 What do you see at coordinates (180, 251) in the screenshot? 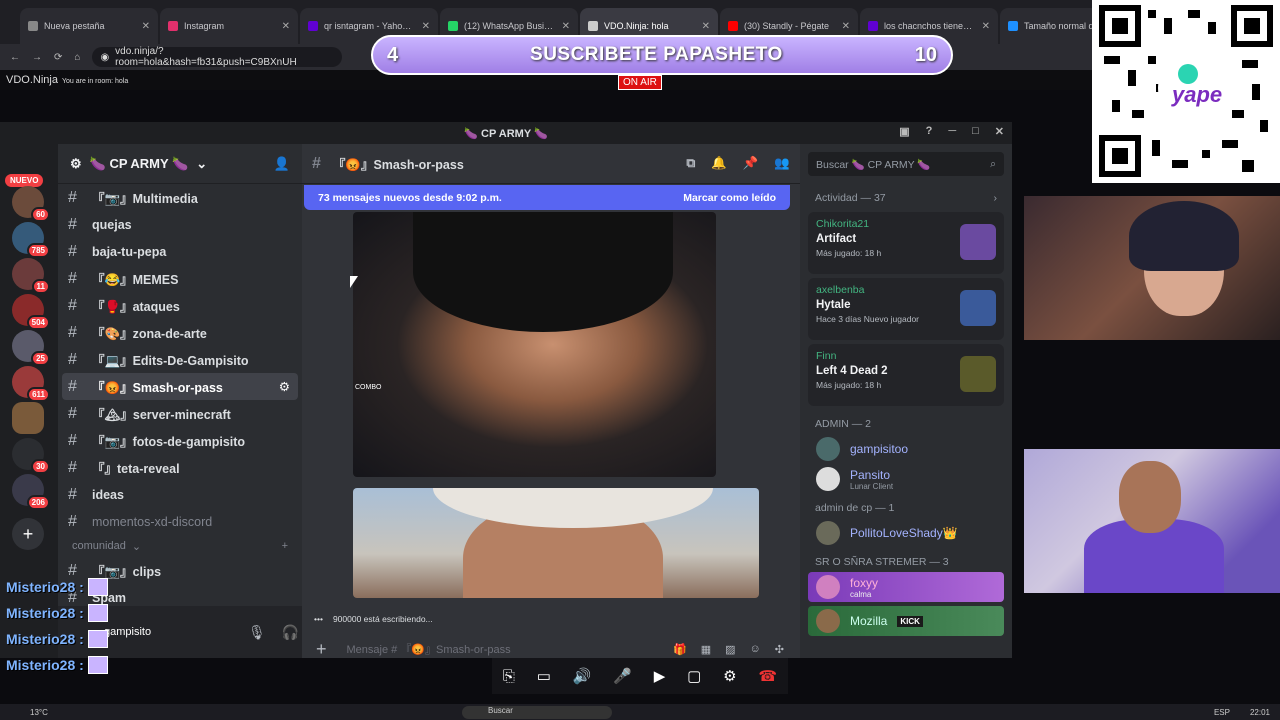
I see `channel-baja-tu-pepa: # baja-tu-pepa` at bounding box center [180, 251].